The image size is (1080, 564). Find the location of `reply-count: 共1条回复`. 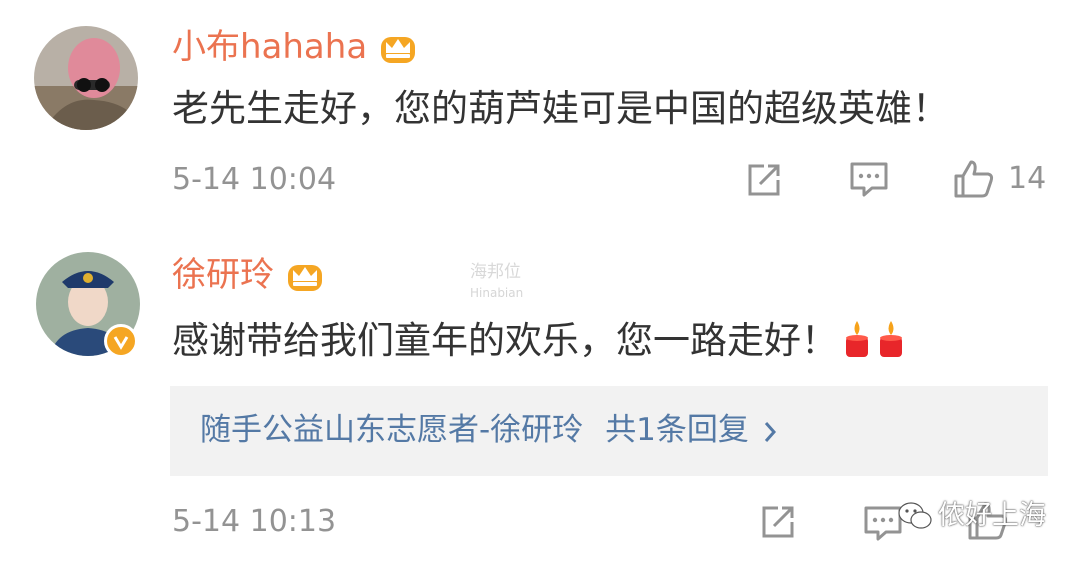

reply-count: 共1条回复 is located at coordinates (677, 430).